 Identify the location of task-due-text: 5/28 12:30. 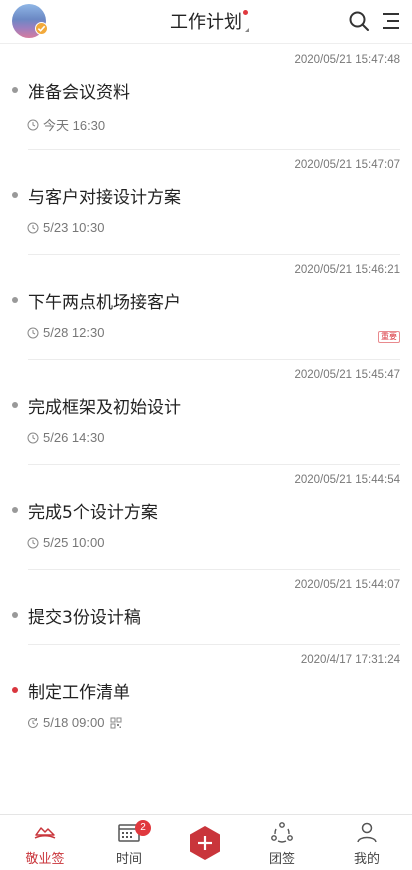
(74, 332).